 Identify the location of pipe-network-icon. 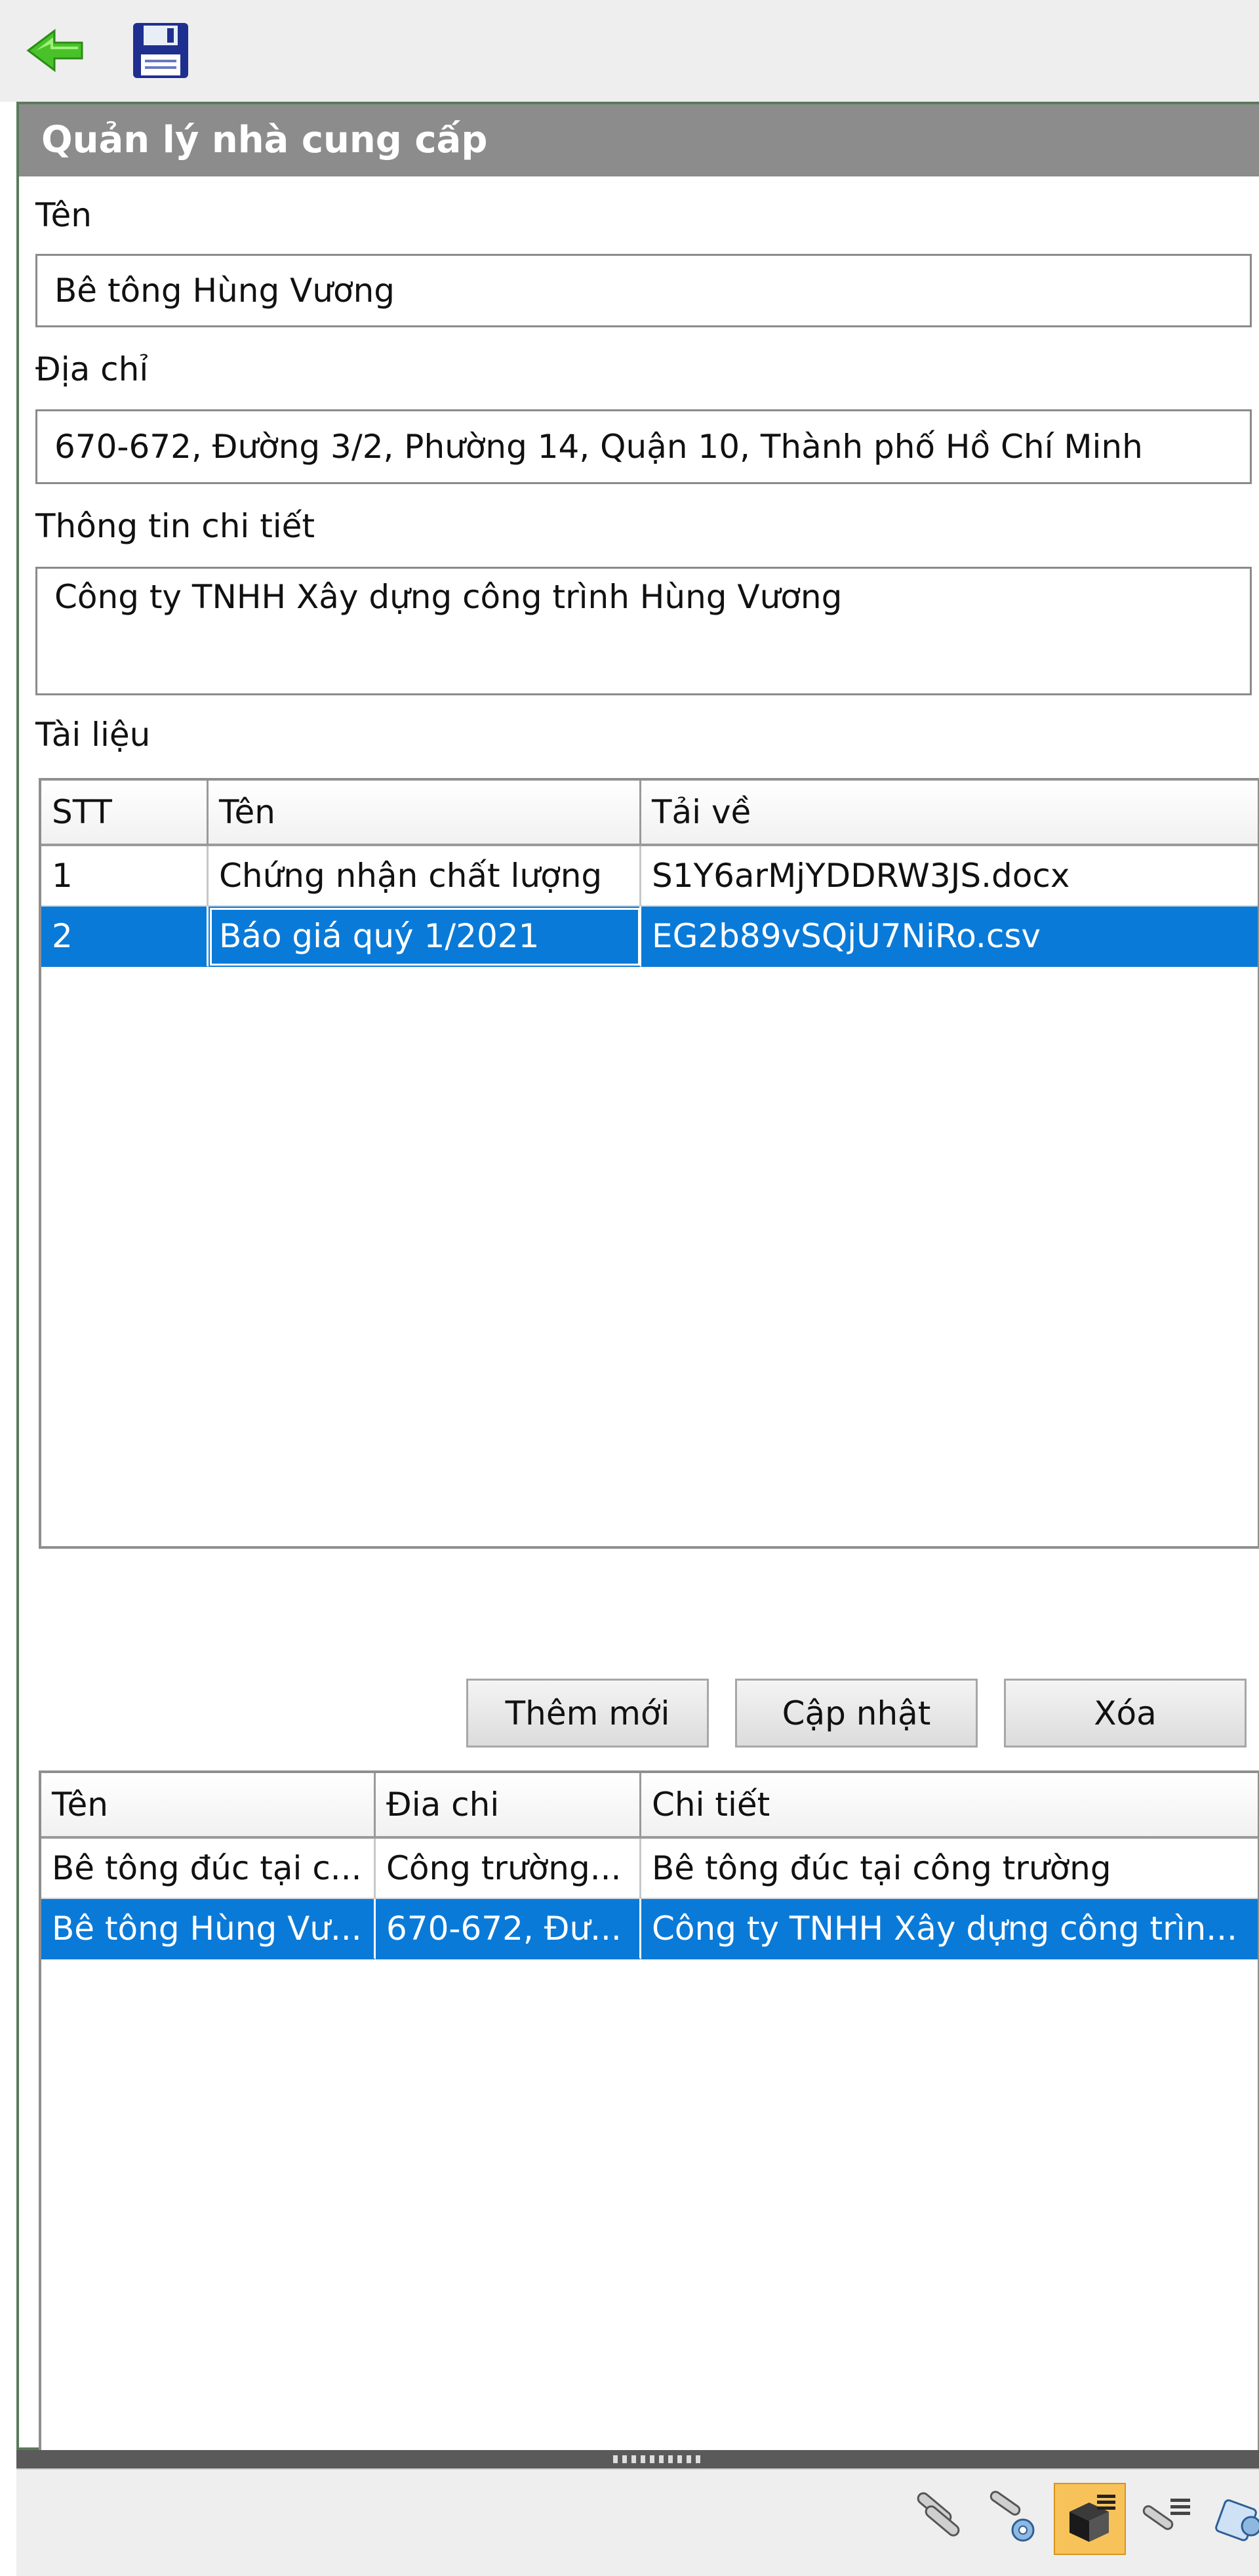
(1233, 2519).